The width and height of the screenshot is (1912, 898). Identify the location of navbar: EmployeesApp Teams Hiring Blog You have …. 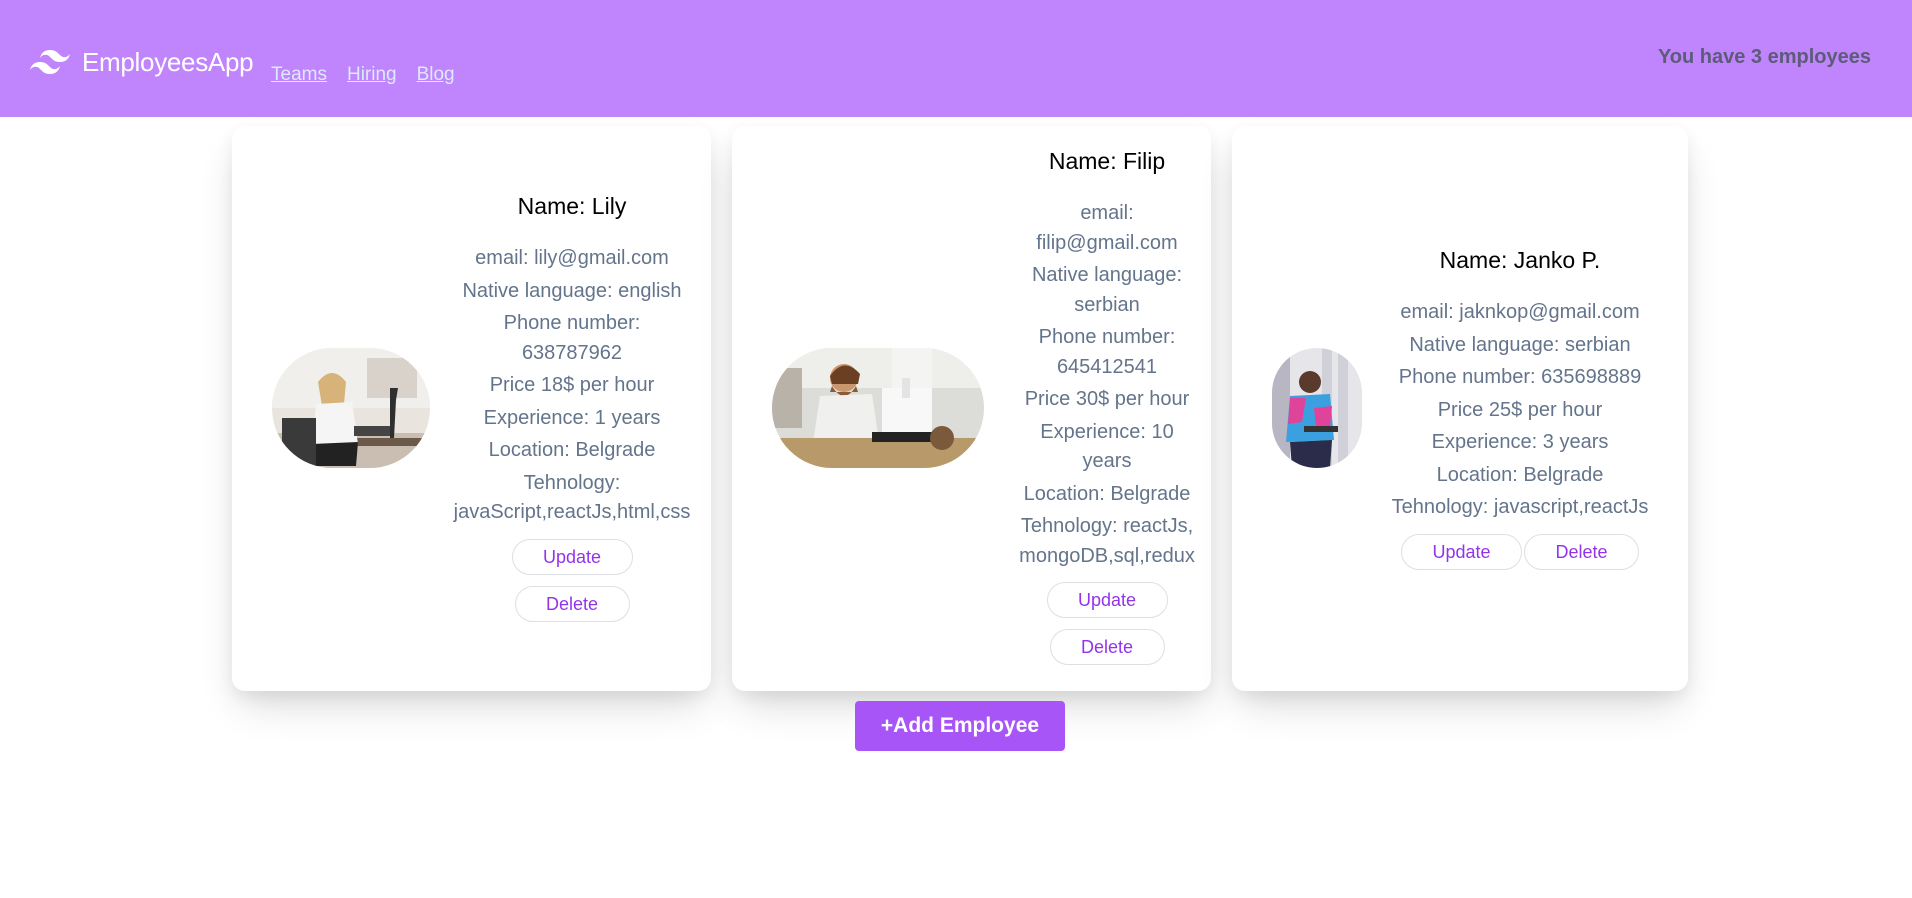
(956, 58).